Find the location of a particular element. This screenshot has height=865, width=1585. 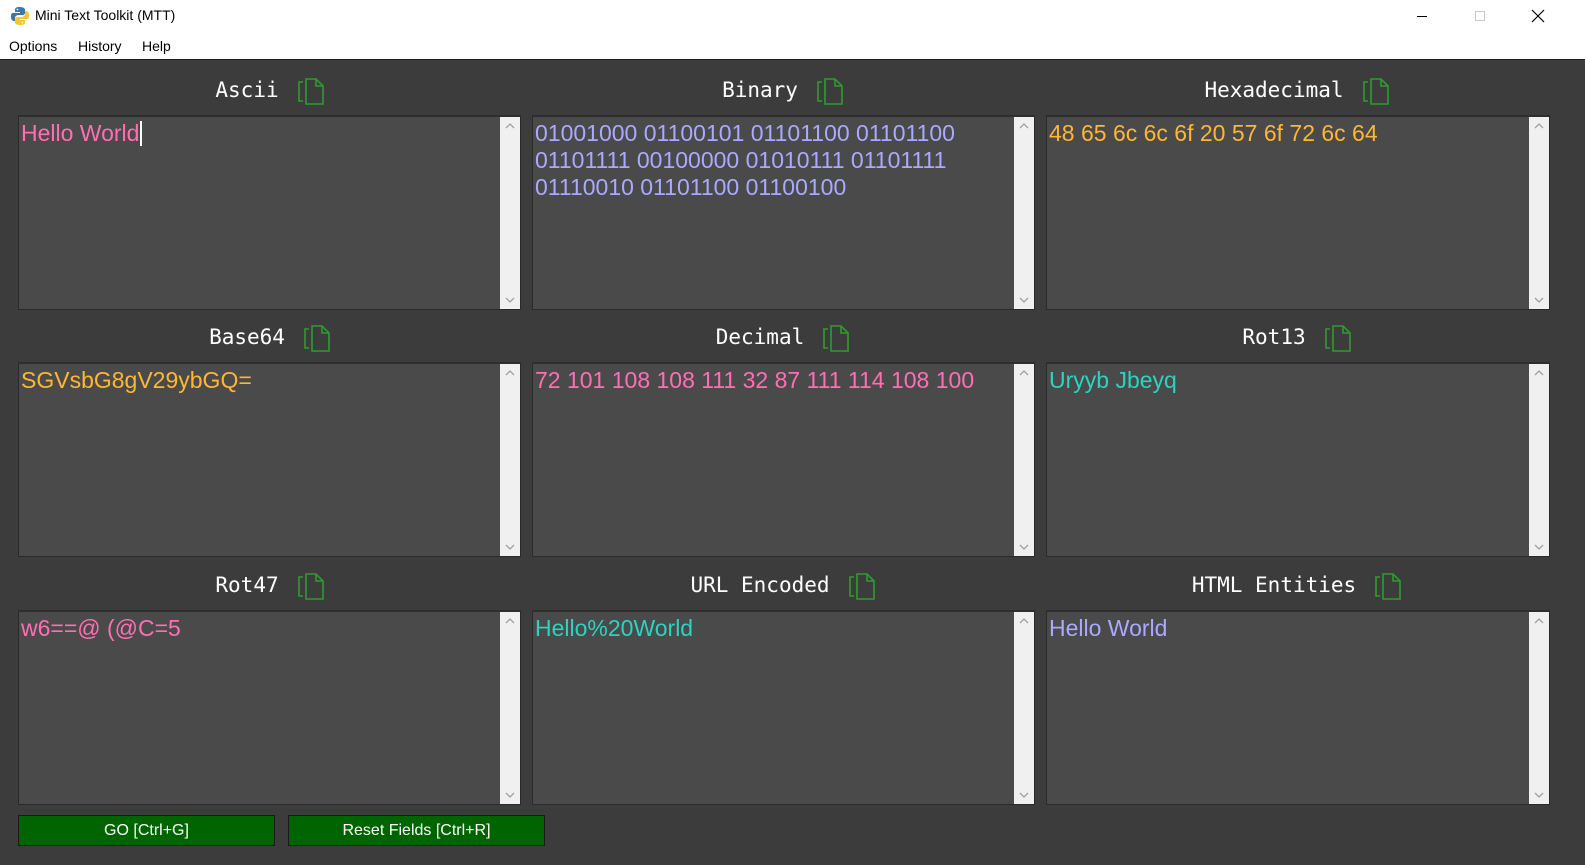

rot47-textbox: w6==@ (@C=5 is located at coordinates (269, 707).